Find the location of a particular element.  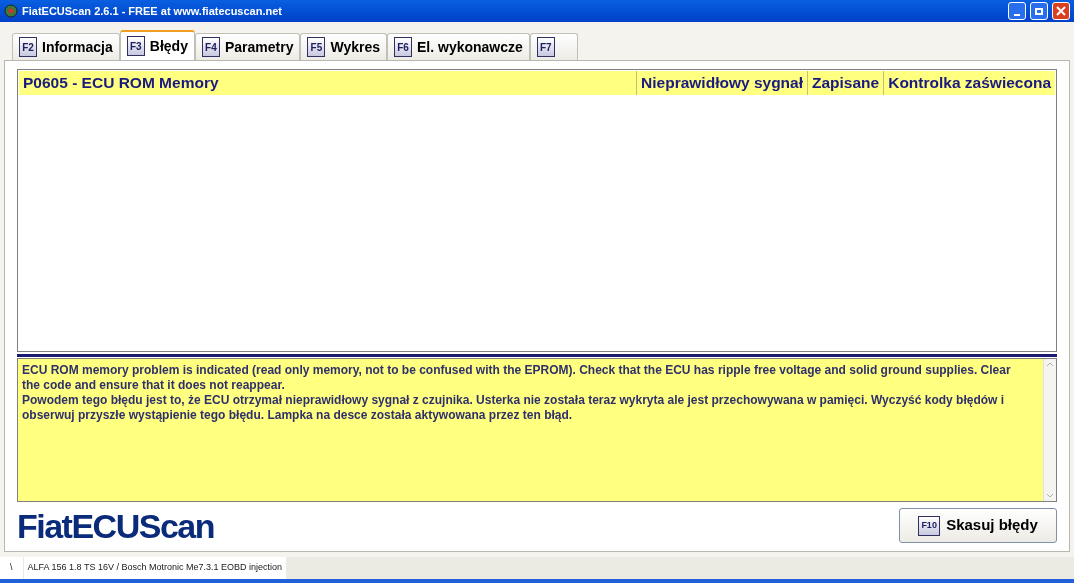

key-badge: F4 is located at coordinates (210, 47).